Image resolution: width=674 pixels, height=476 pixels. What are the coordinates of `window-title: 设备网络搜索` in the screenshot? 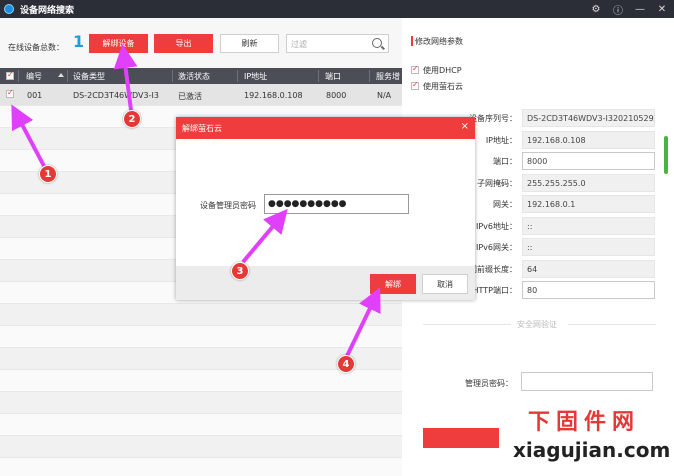 It's located at (47, 10).